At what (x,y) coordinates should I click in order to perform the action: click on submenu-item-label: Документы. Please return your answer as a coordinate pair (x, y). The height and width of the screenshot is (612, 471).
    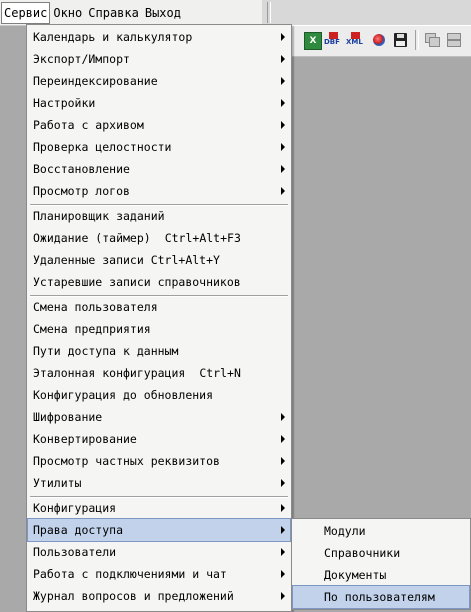
    Looking at the image, I should click on (355, 575).